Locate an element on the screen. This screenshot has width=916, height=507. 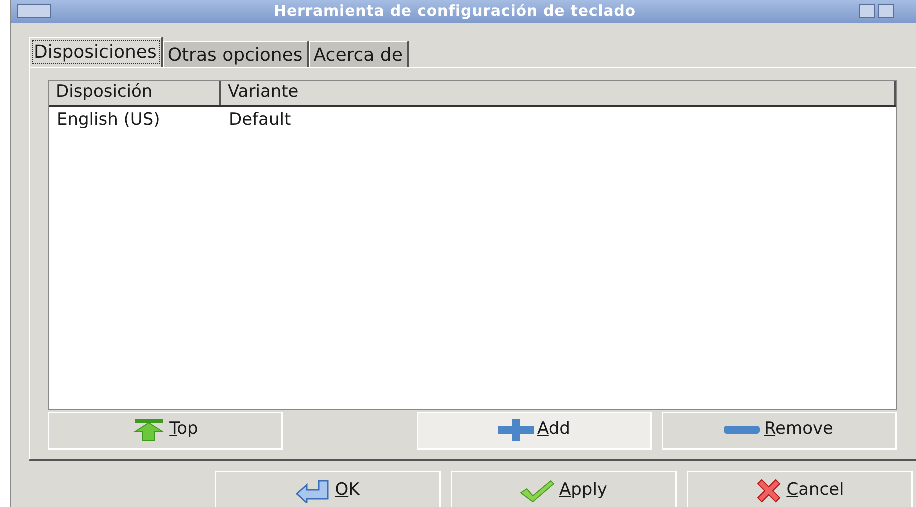
plus-icon is located at coordinates (516, 430).